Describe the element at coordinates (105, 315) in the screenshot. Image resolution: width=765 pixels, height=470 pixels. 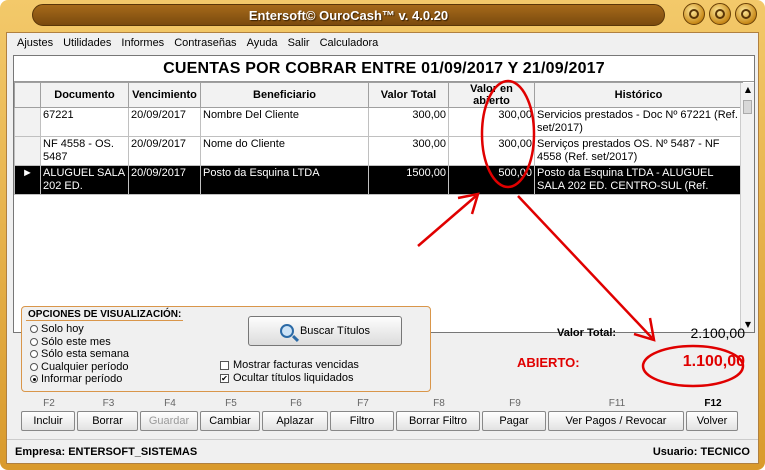
I see `view-options-legend: OPCIONES DE VISUALIZACIÓN:` at that location.